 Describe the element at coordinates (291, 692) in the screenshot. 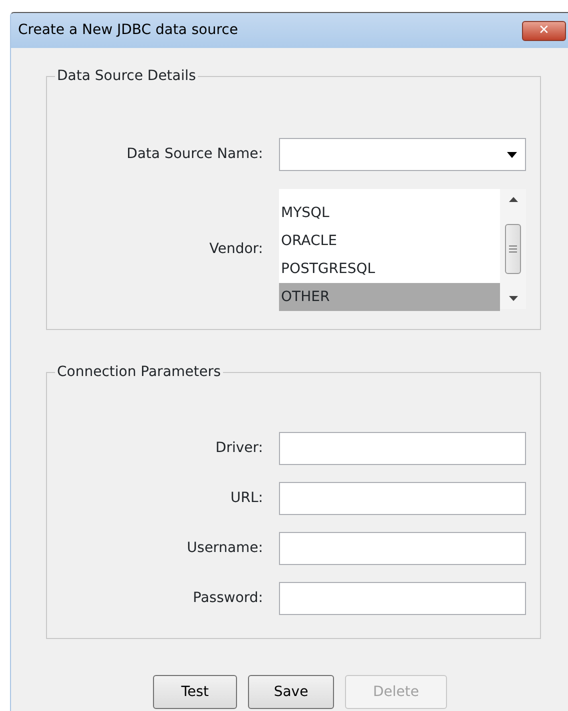

I see `dialog-button: Save` at that location.